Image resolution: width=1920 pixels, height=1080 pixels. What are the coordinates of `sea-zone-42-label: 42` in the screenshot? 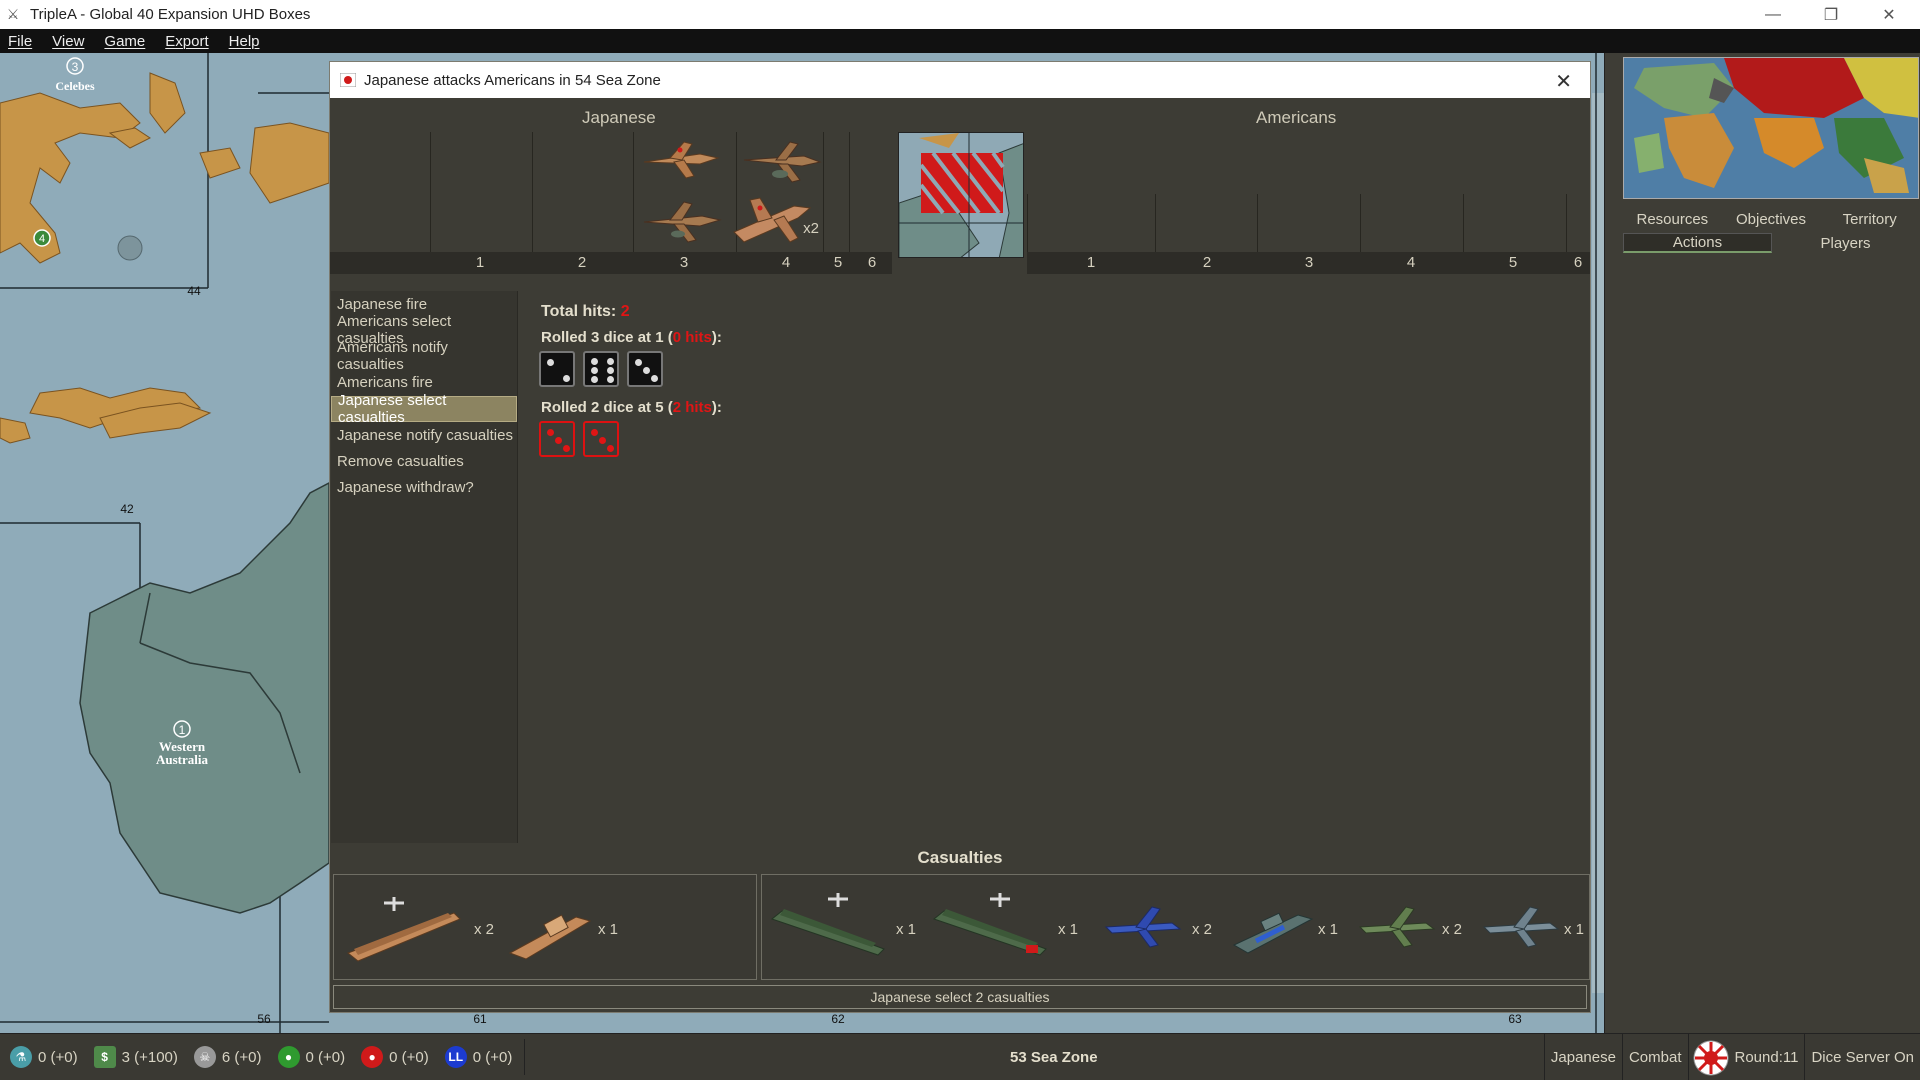 It's located at (127, 509).